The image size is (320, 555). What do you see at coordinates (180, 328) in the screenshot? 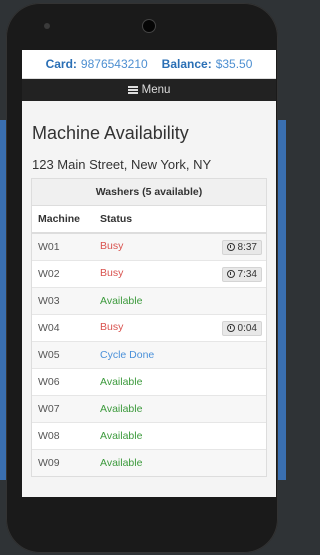
I see `machine-status-cell: Busy 0:04` at bounding box center [180, 328].